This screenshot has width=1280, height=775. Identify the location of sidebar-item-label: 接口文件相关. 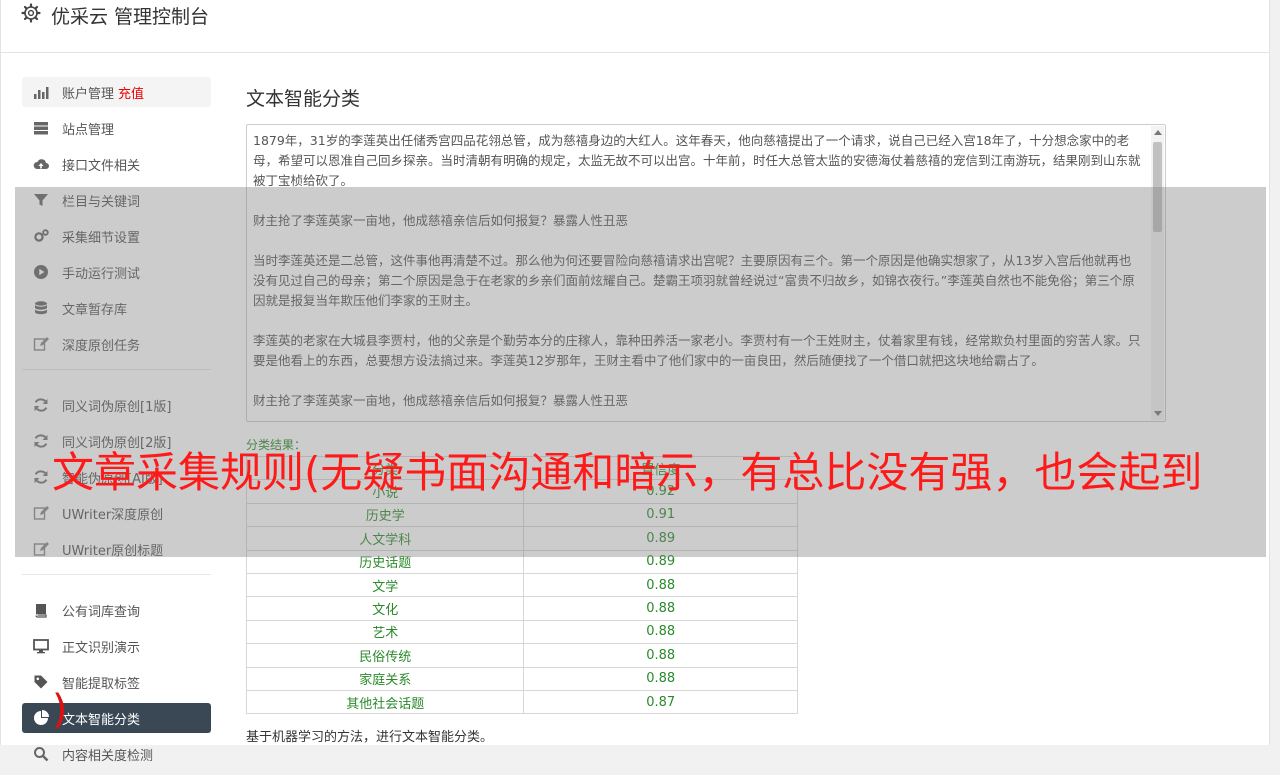
(101, 166).